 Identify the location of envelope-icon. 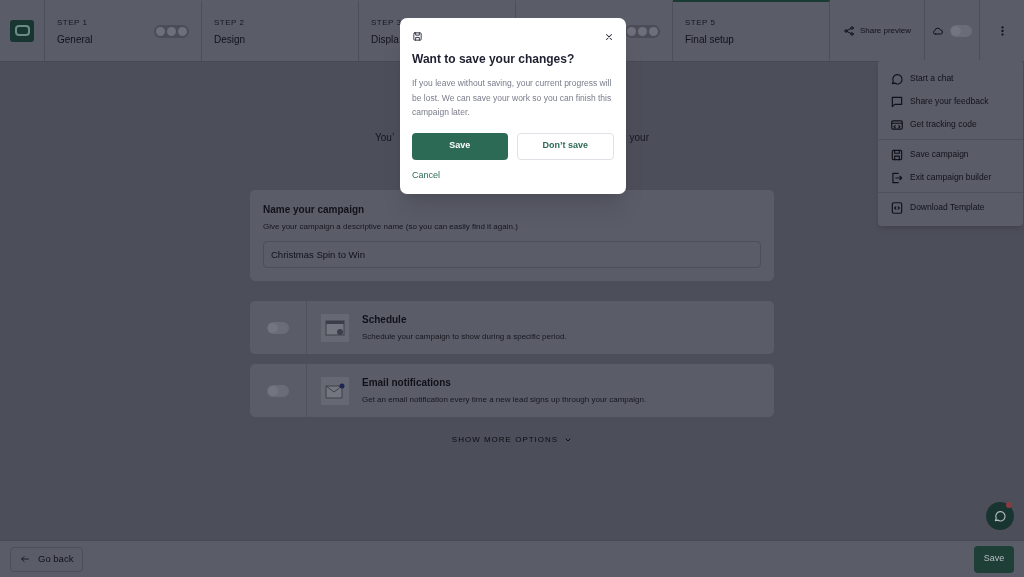
(335, 390).